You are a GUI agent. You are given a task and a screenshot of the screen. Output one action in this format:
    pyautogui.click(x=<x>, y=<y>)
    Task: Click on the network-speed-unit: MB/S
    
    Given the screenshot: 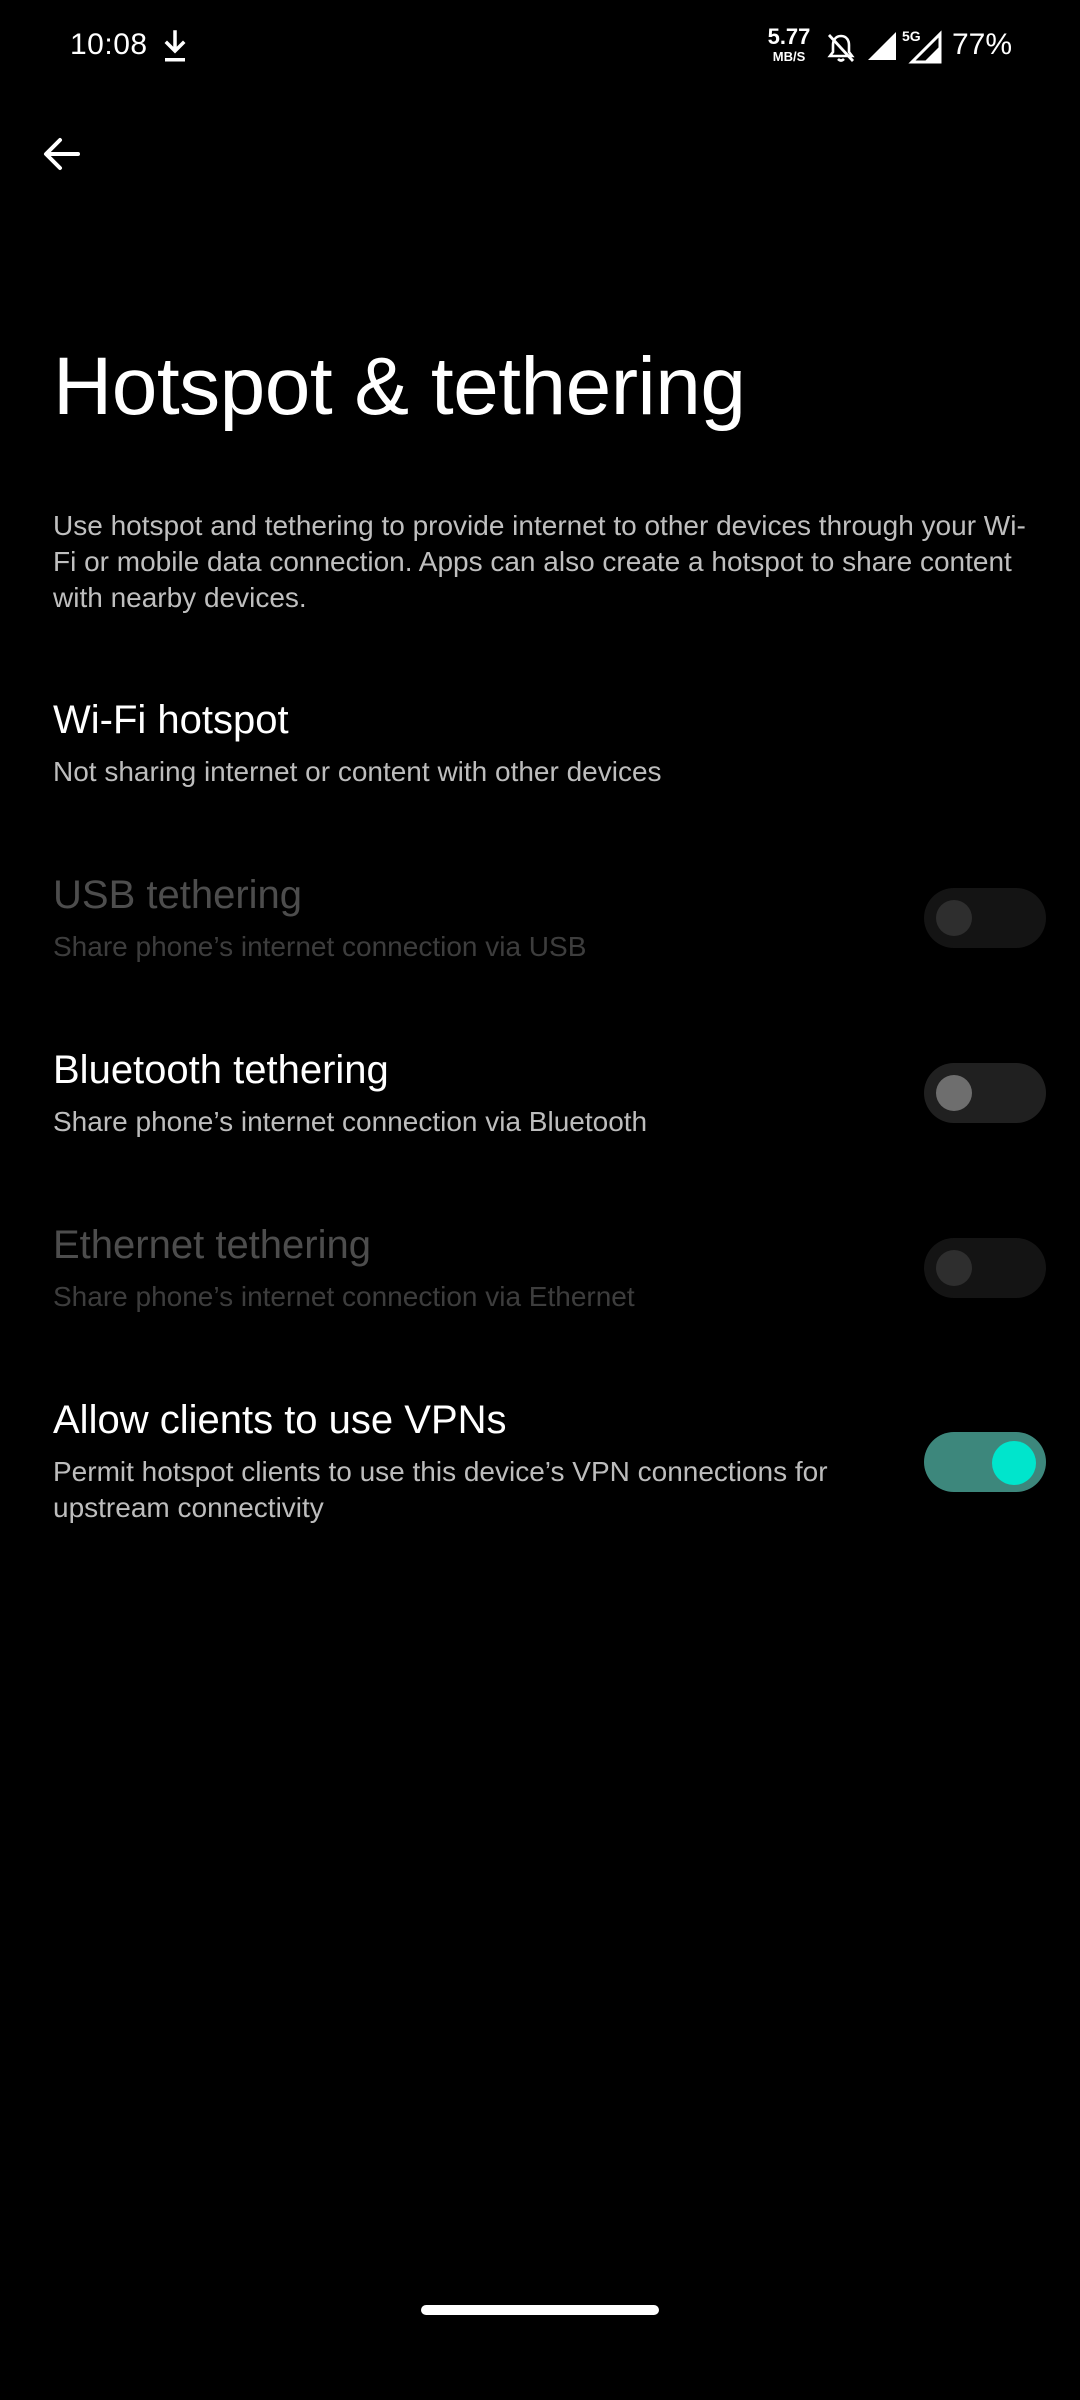 What is the action you would take?
    pyautogui.click(x=789, y=56)
    